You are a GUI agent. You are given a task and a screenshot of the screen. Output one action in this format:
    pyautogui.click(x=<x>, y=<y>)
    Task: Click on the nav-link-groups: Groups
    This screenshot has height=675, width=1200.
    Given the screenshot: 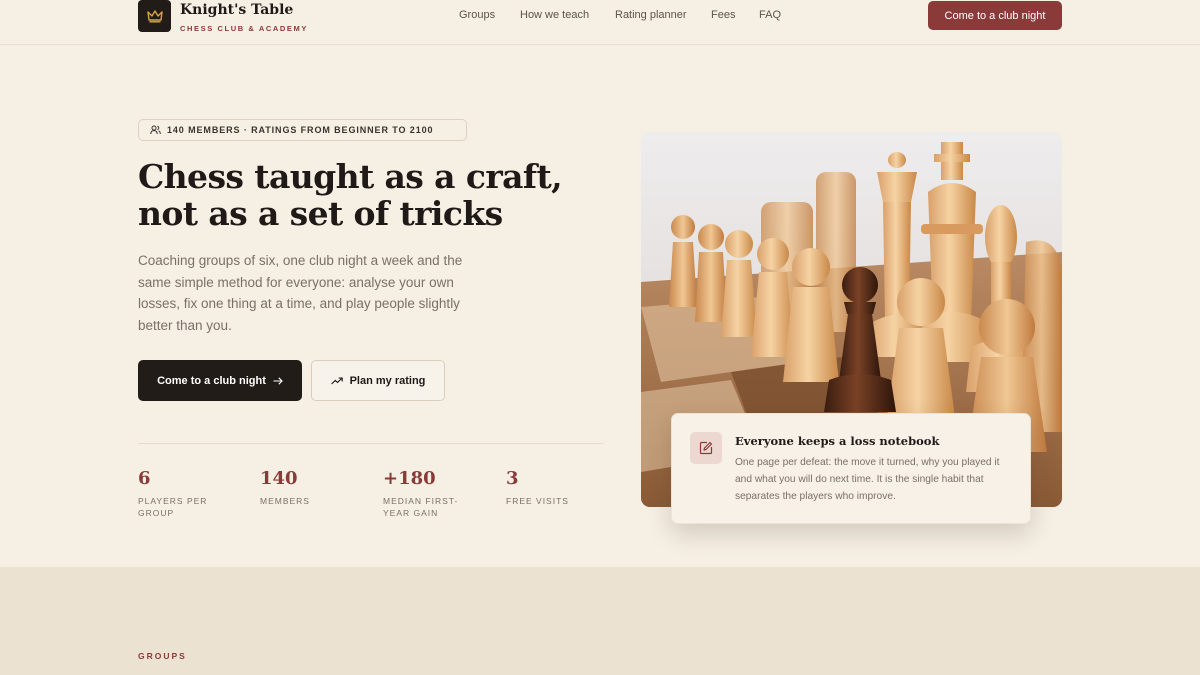 What is the action you would take?
    pyautogui.click(x=477, y=15)
    